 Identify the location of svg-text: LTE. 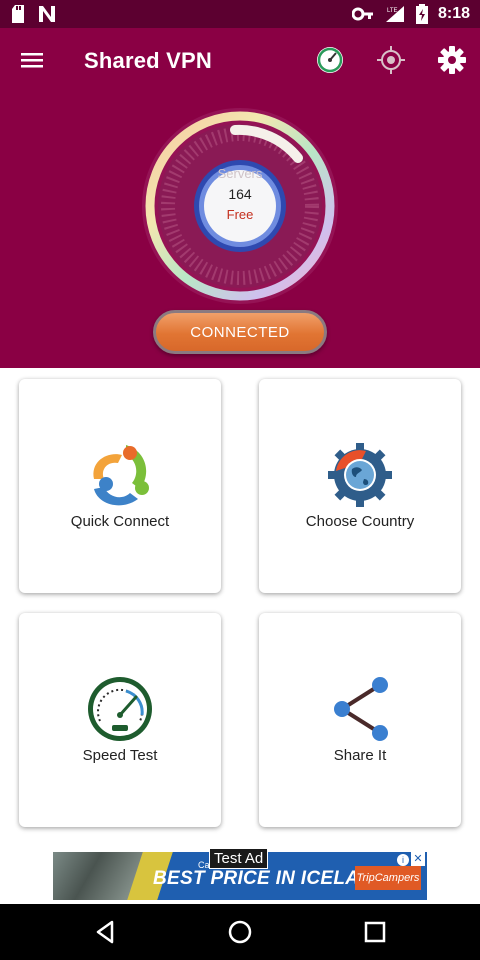
(392, 11).